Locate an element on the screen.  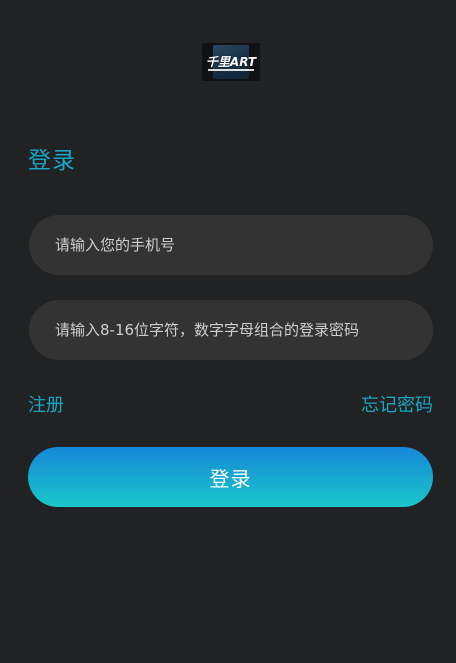
password-input is located at coordinates (244, 330).